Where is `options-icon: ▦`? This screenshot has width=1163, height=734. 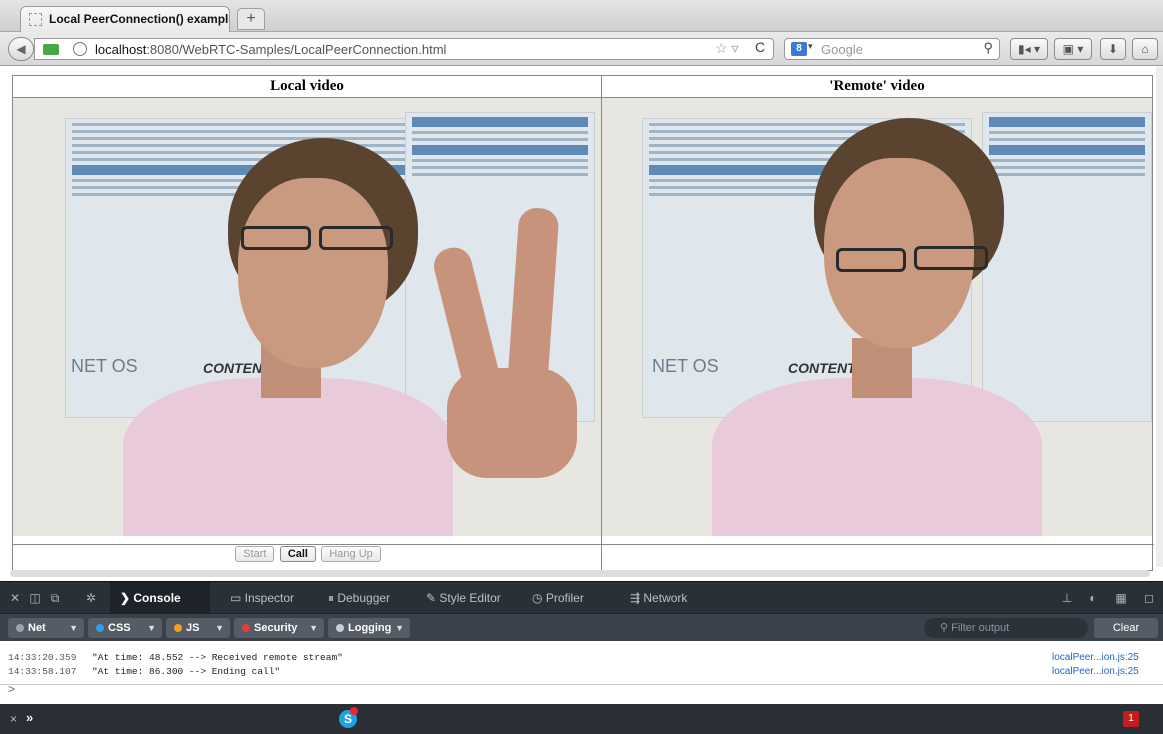 options-icon: ▦ is located at coordinates (1121, 598).